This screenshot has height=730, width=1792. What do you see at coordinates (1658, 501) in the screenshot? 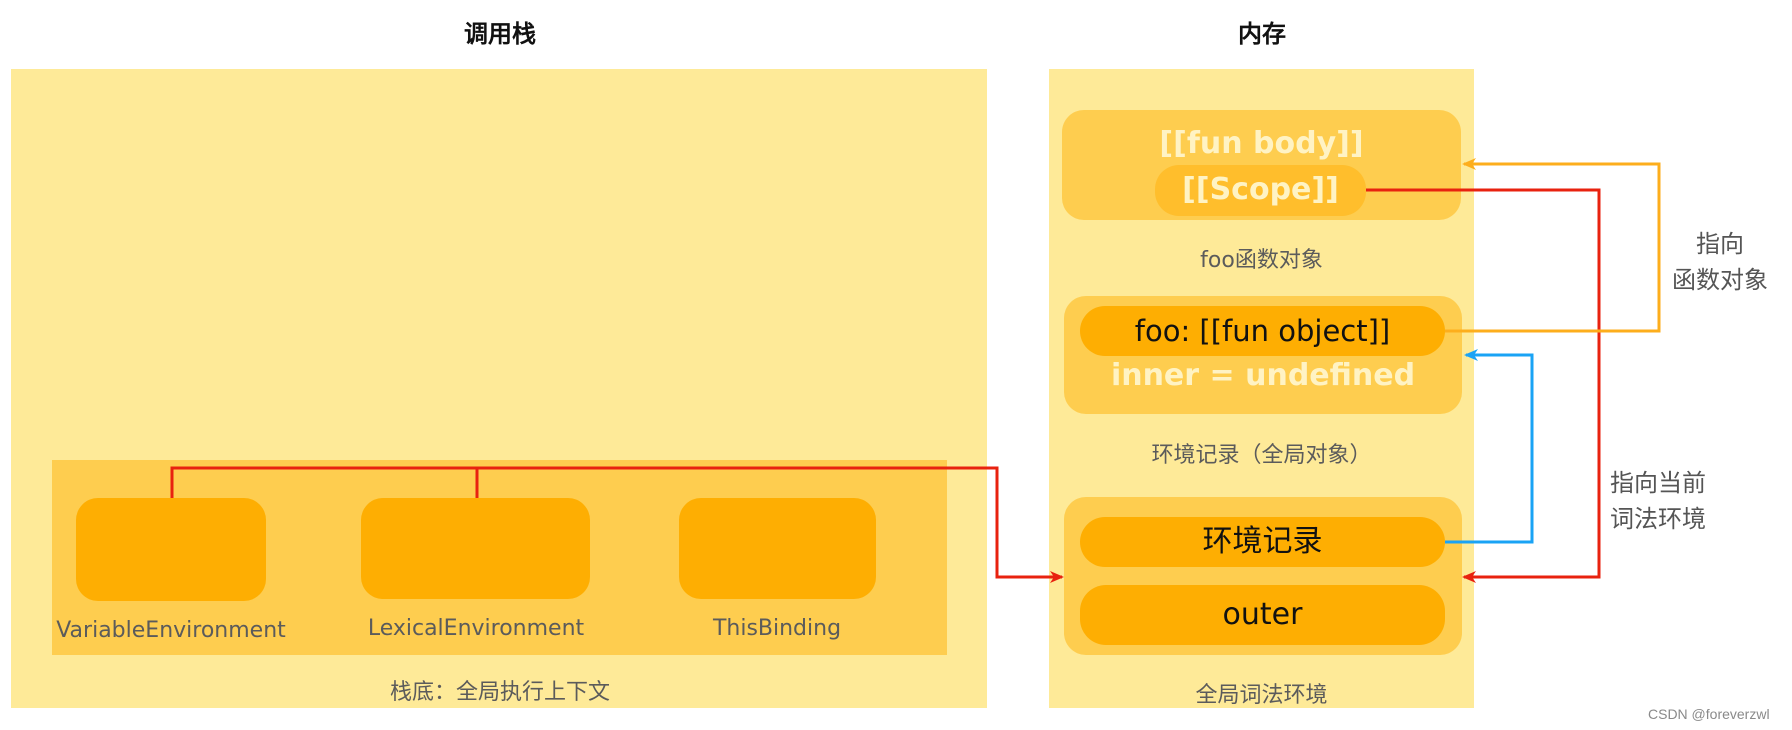
I see `points-to-lexical-env-note: 指向当前 词法环境` at bounding box center [1658, 501].